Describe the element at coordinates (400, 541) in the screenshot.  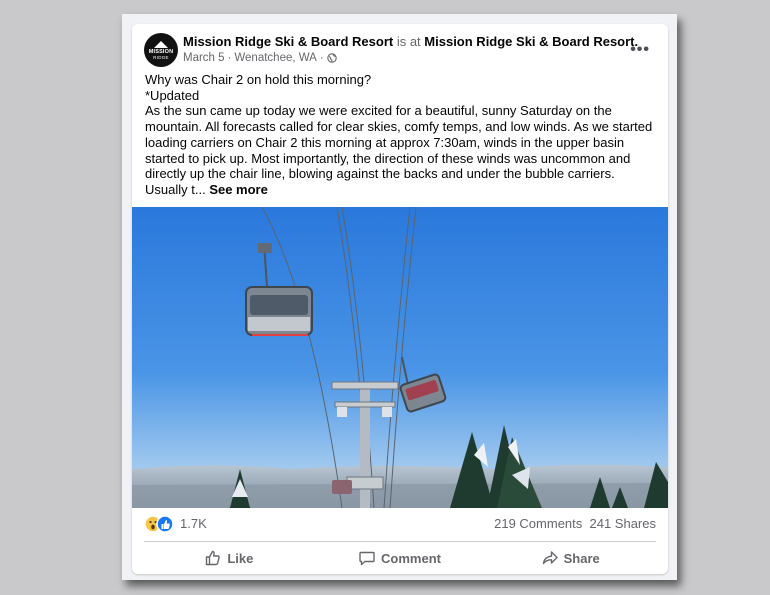
I see `actions-divider` at that location.